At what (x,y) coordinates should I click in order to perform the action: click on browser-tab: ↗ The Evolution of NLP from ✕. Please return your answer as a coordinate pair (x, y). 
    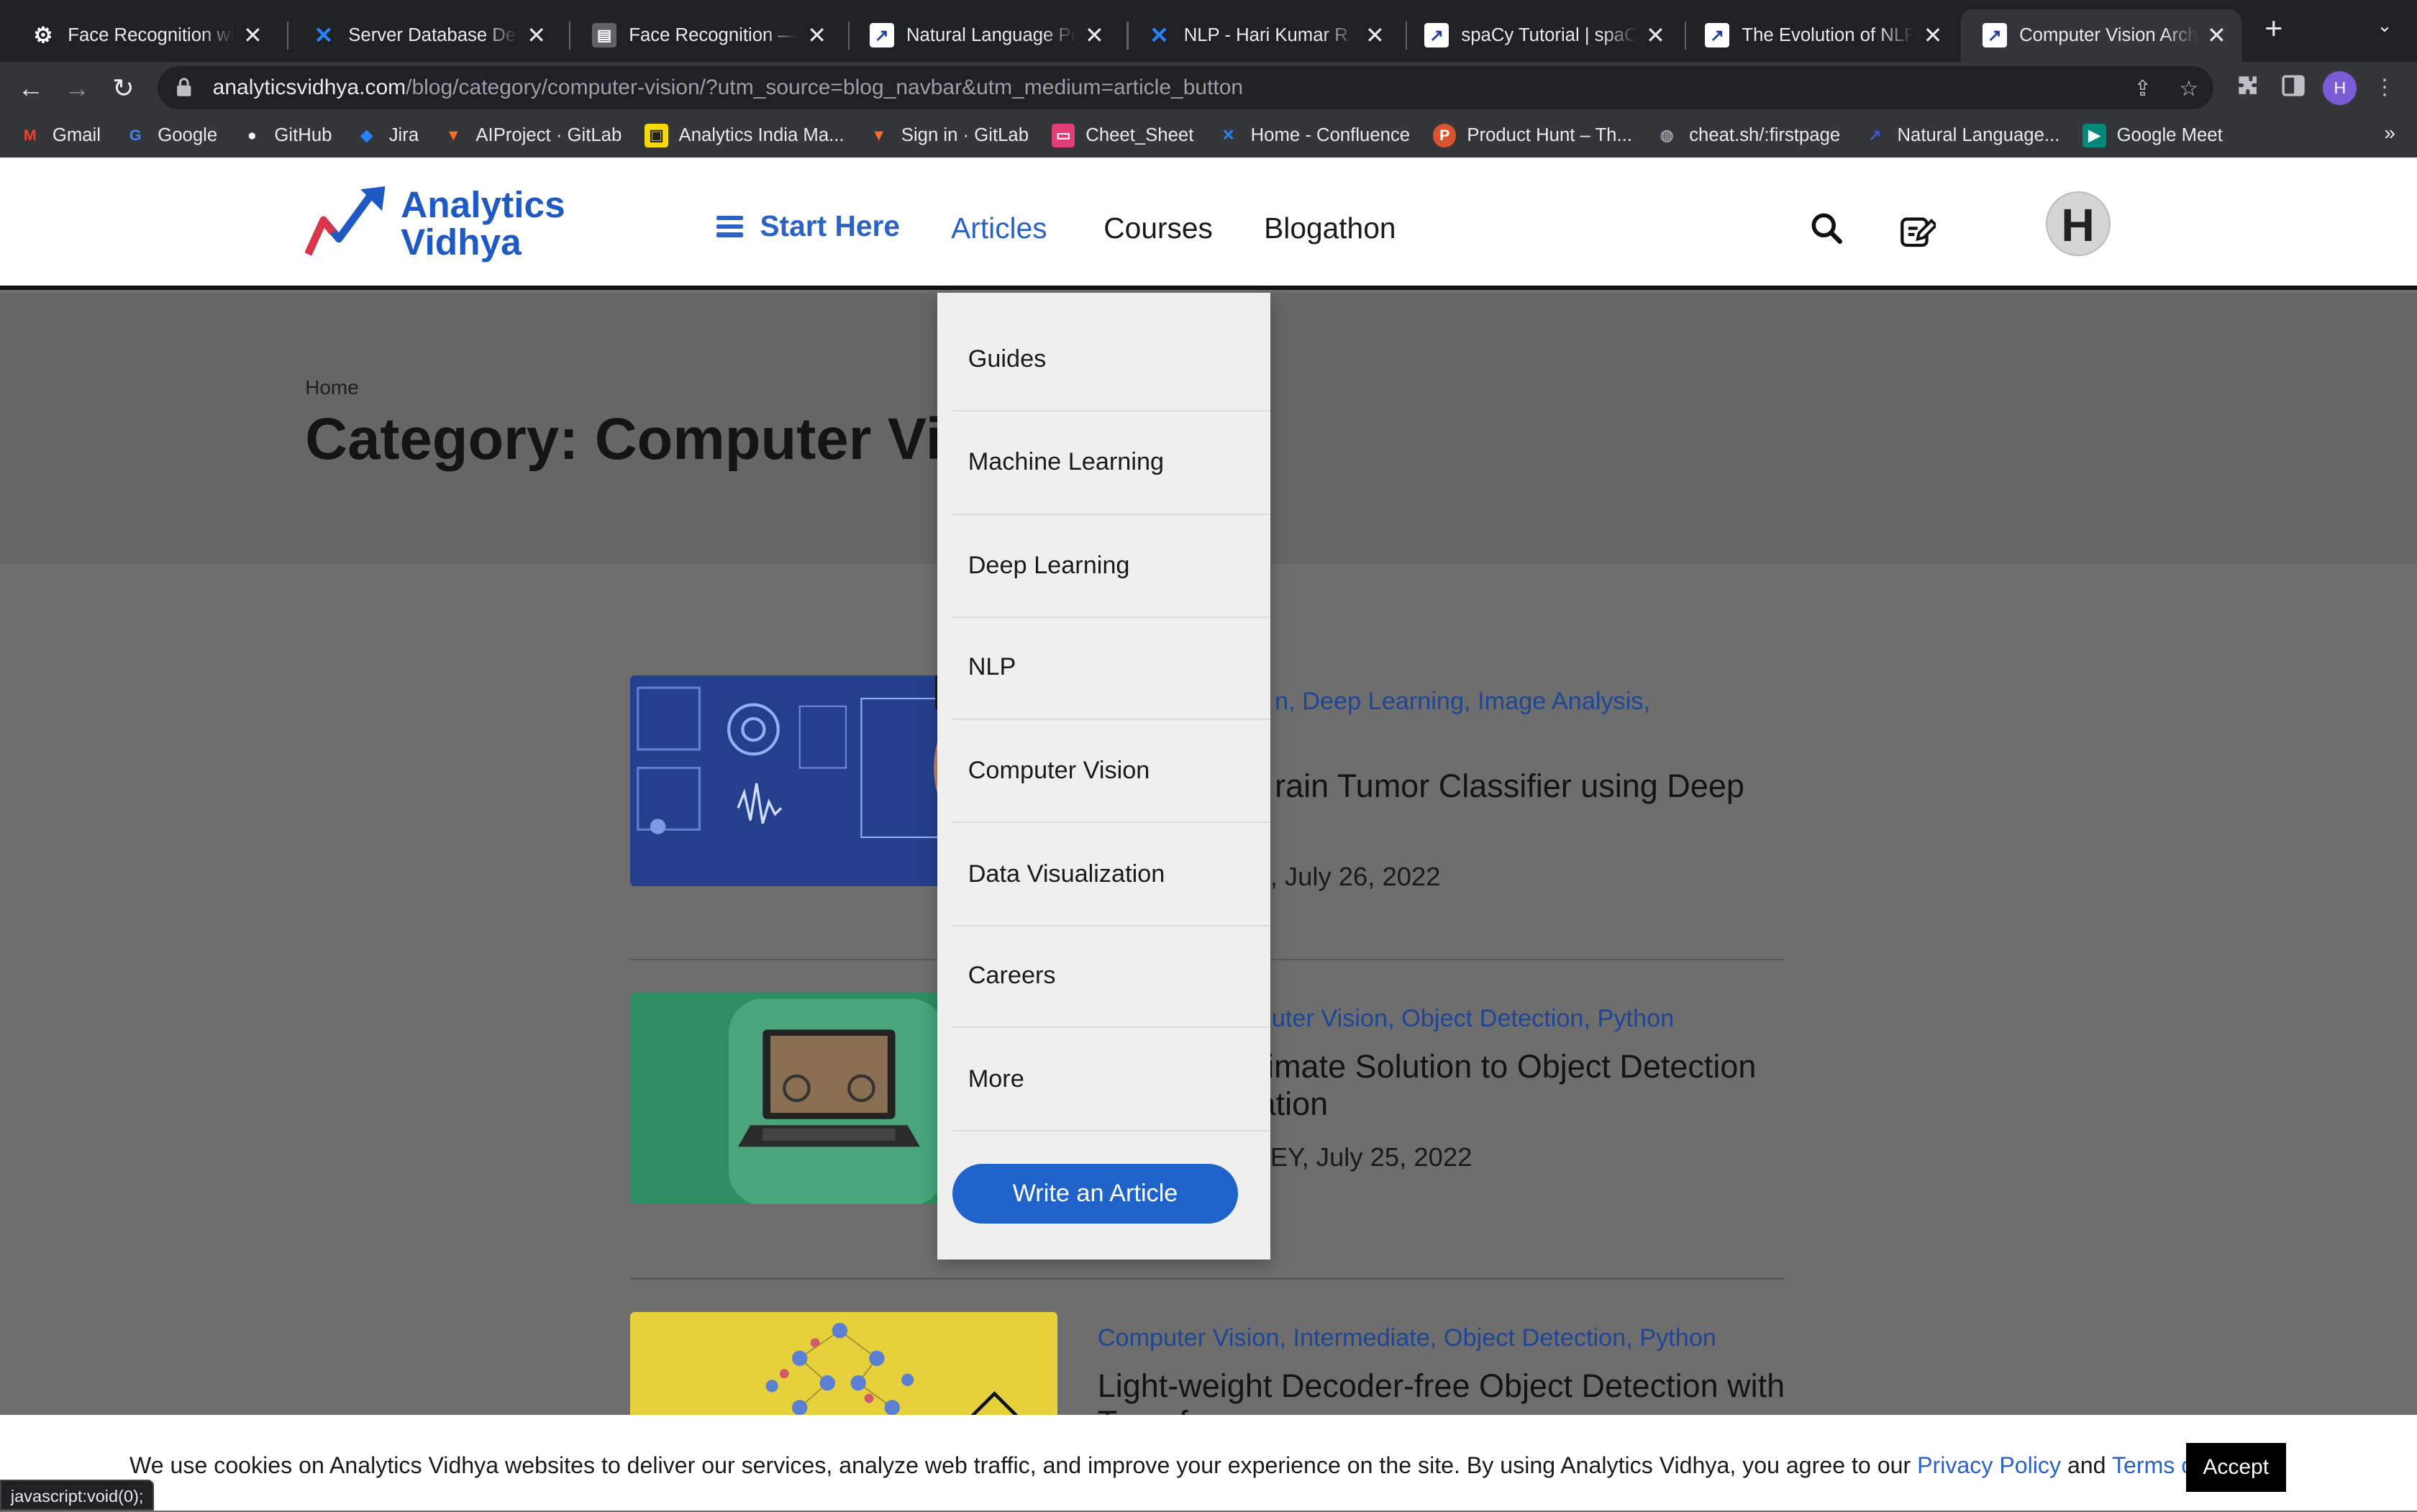
    Looking at the image, I should click on (1820, 35).